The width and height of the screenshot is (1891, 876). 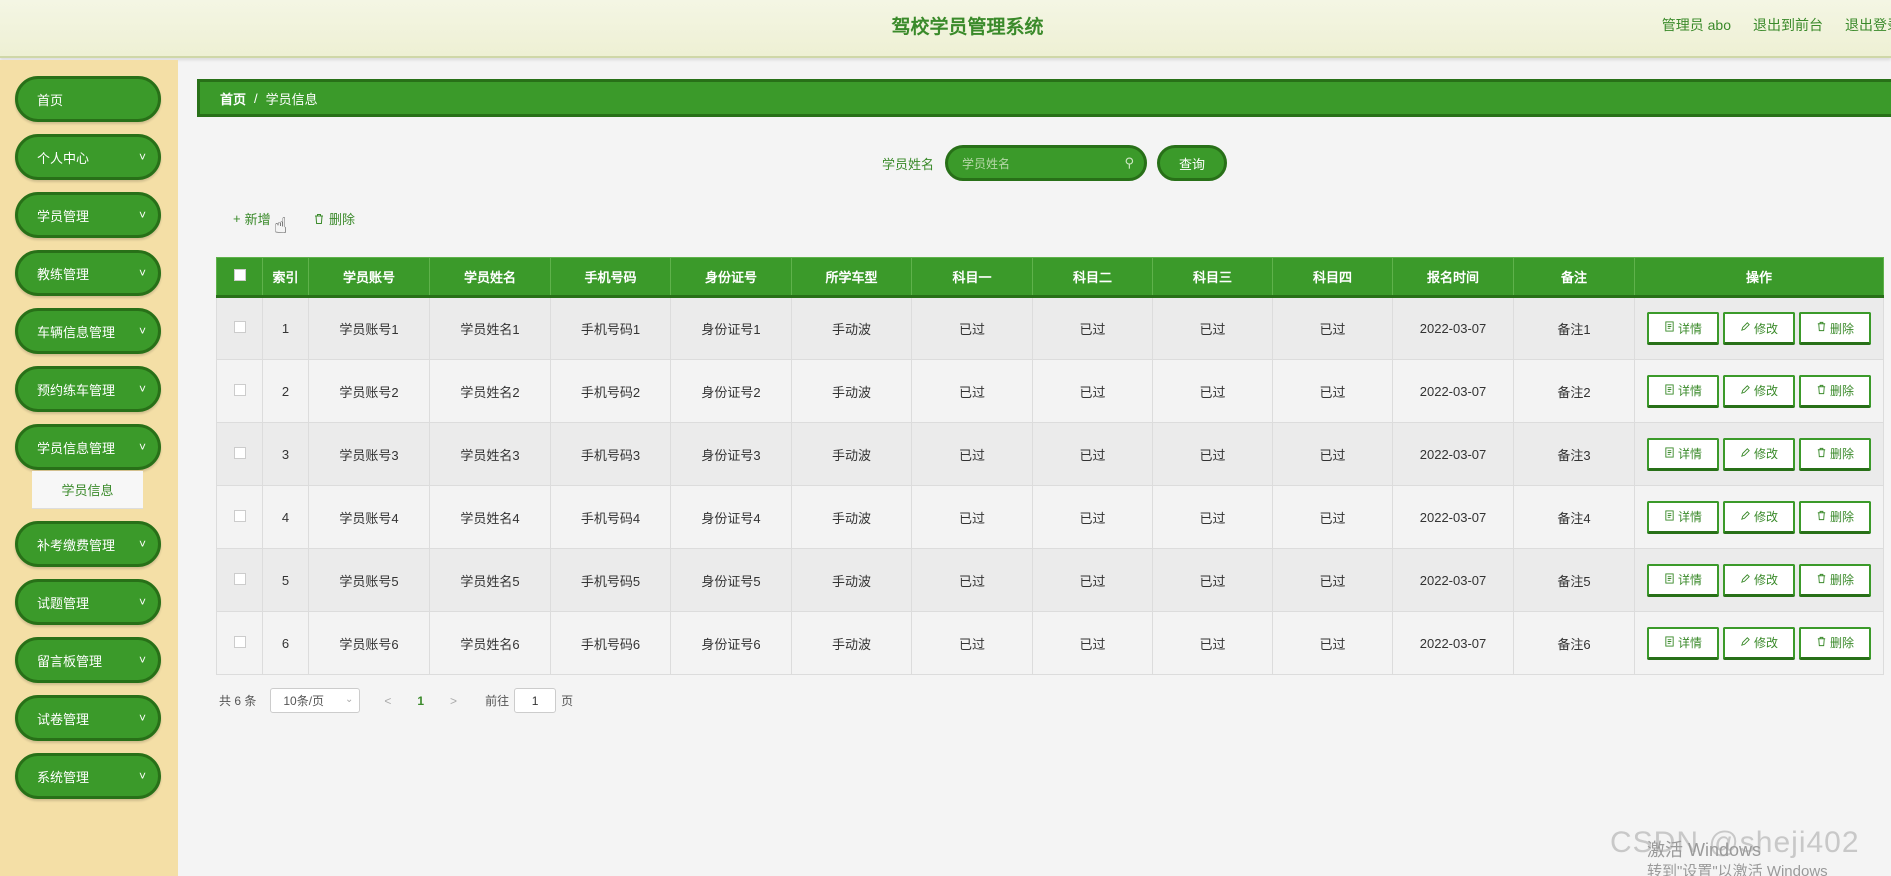 I want to click on table-cell: 手机号码5, so click(x=610, y=580).